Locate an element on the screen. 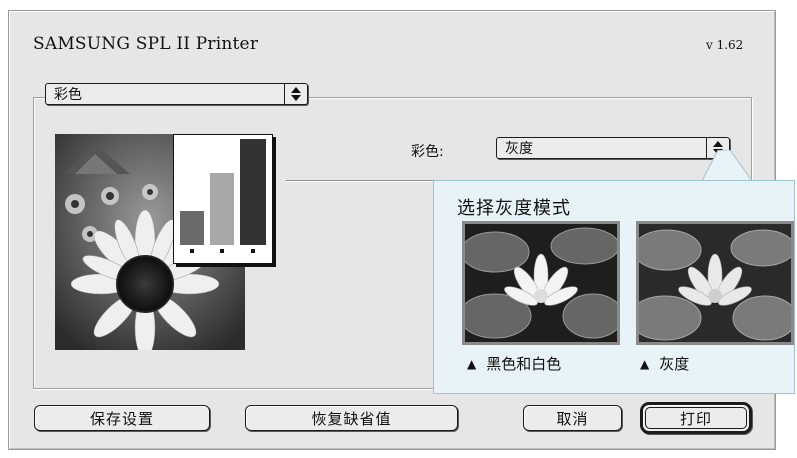 Image resolution: width=797 pixels, height=458 pixels. black-white-sample-image is located at coordinates (541, 283).